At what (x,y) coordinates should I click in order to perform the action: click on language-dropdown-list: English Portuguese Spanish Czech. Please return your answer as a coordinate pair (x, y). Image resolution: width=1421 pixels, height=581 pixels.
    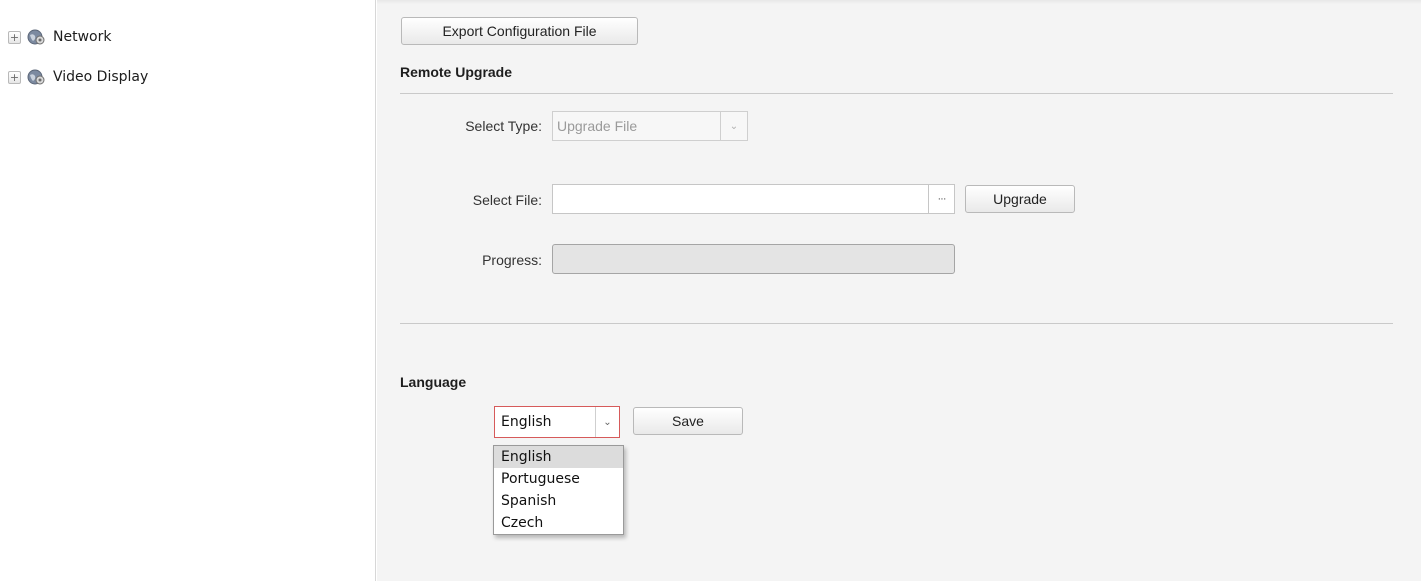
    Looking at the image, I should click on (558, 490).